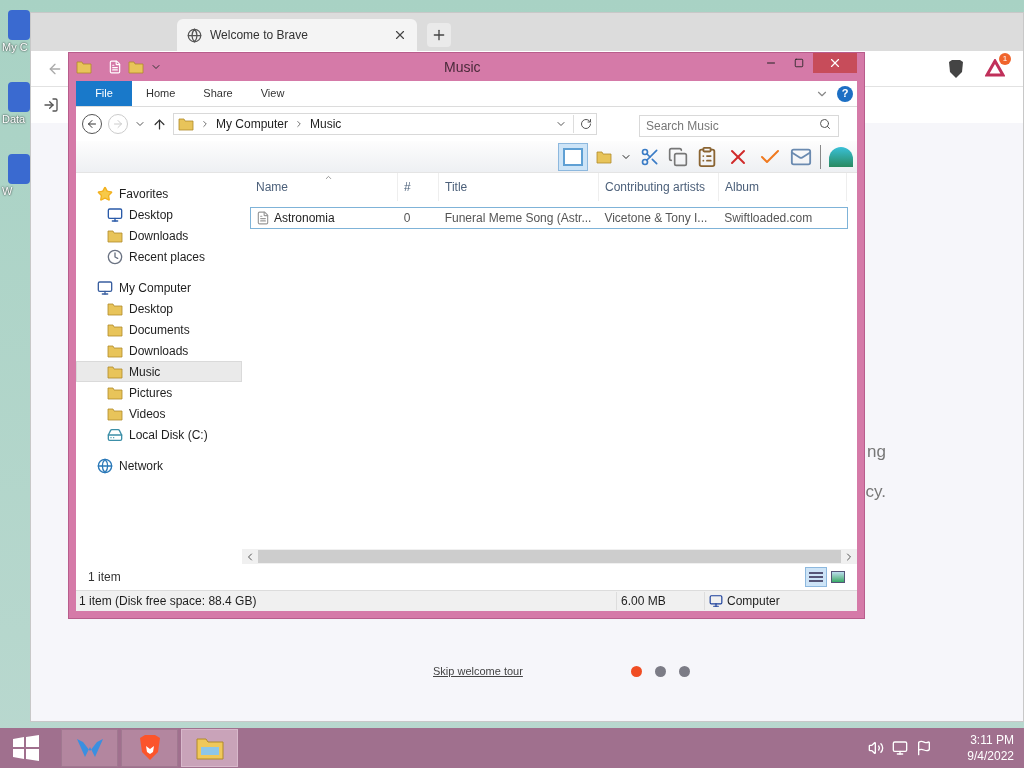 The height and width of the screenshot is (768, 1024). What do you see at coordinates (304, 218) in the screenshot?
I see `table-cell-text: Astronomia` at bounding box center [304, 218].